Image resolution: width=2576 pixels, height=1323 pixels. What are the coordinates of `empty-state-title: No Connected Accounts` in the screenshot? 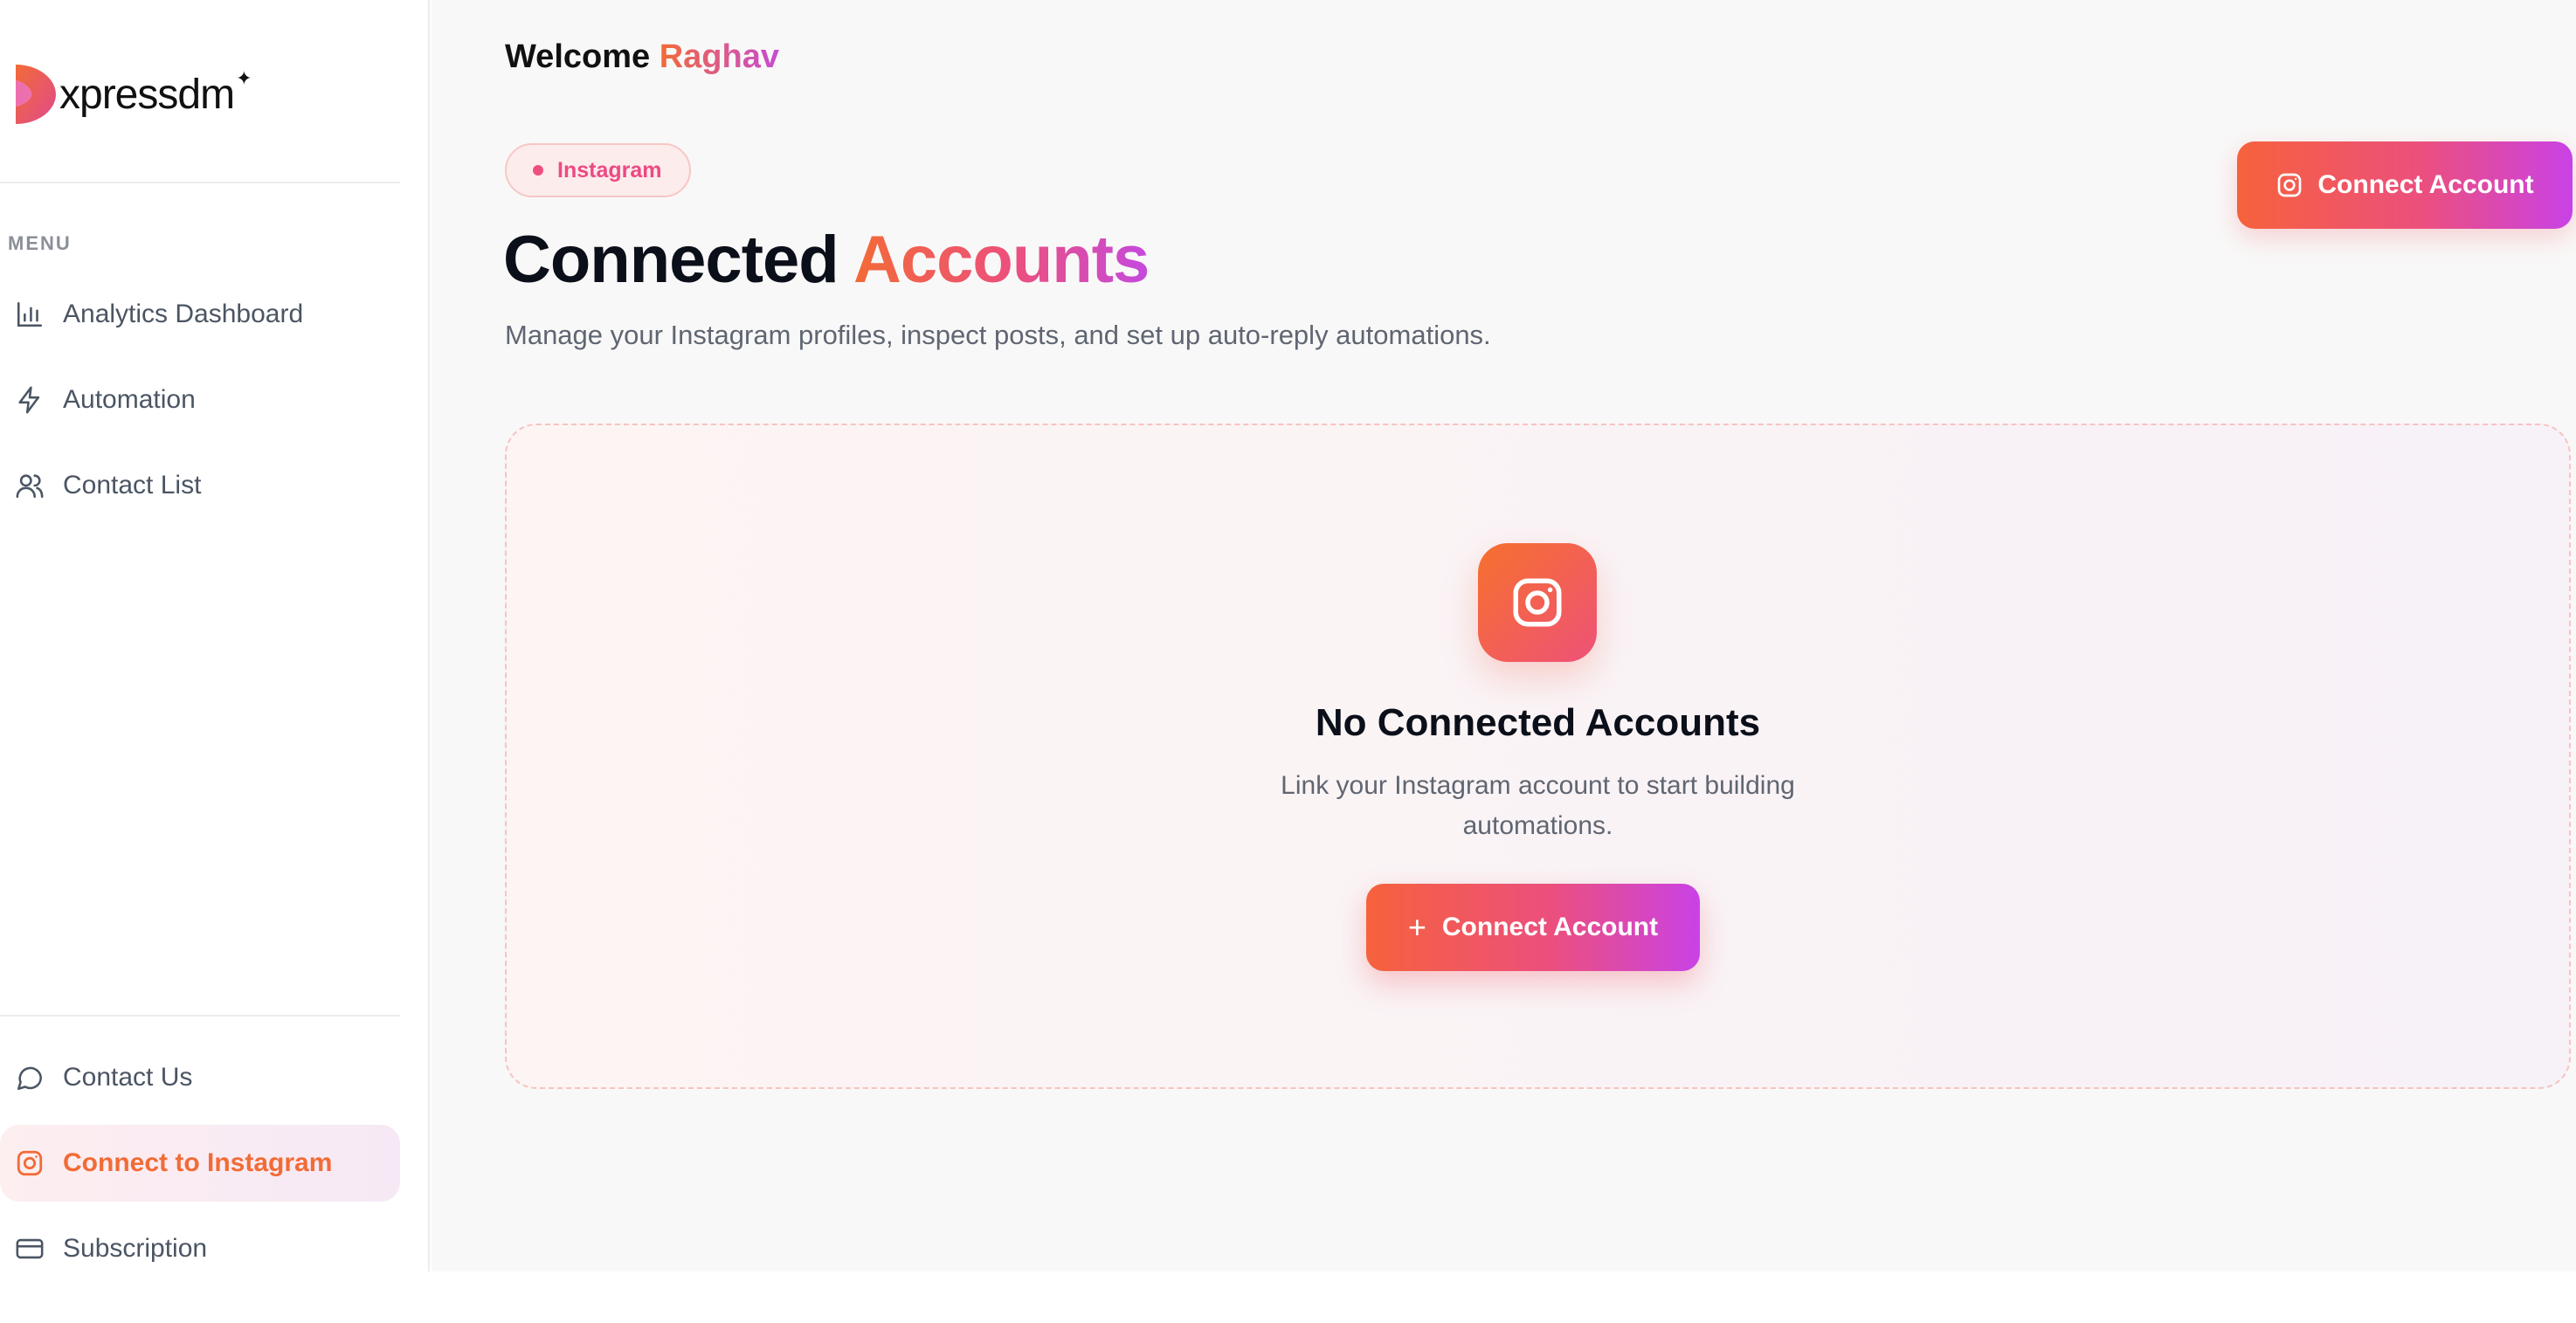 It's located at (1538, 722).